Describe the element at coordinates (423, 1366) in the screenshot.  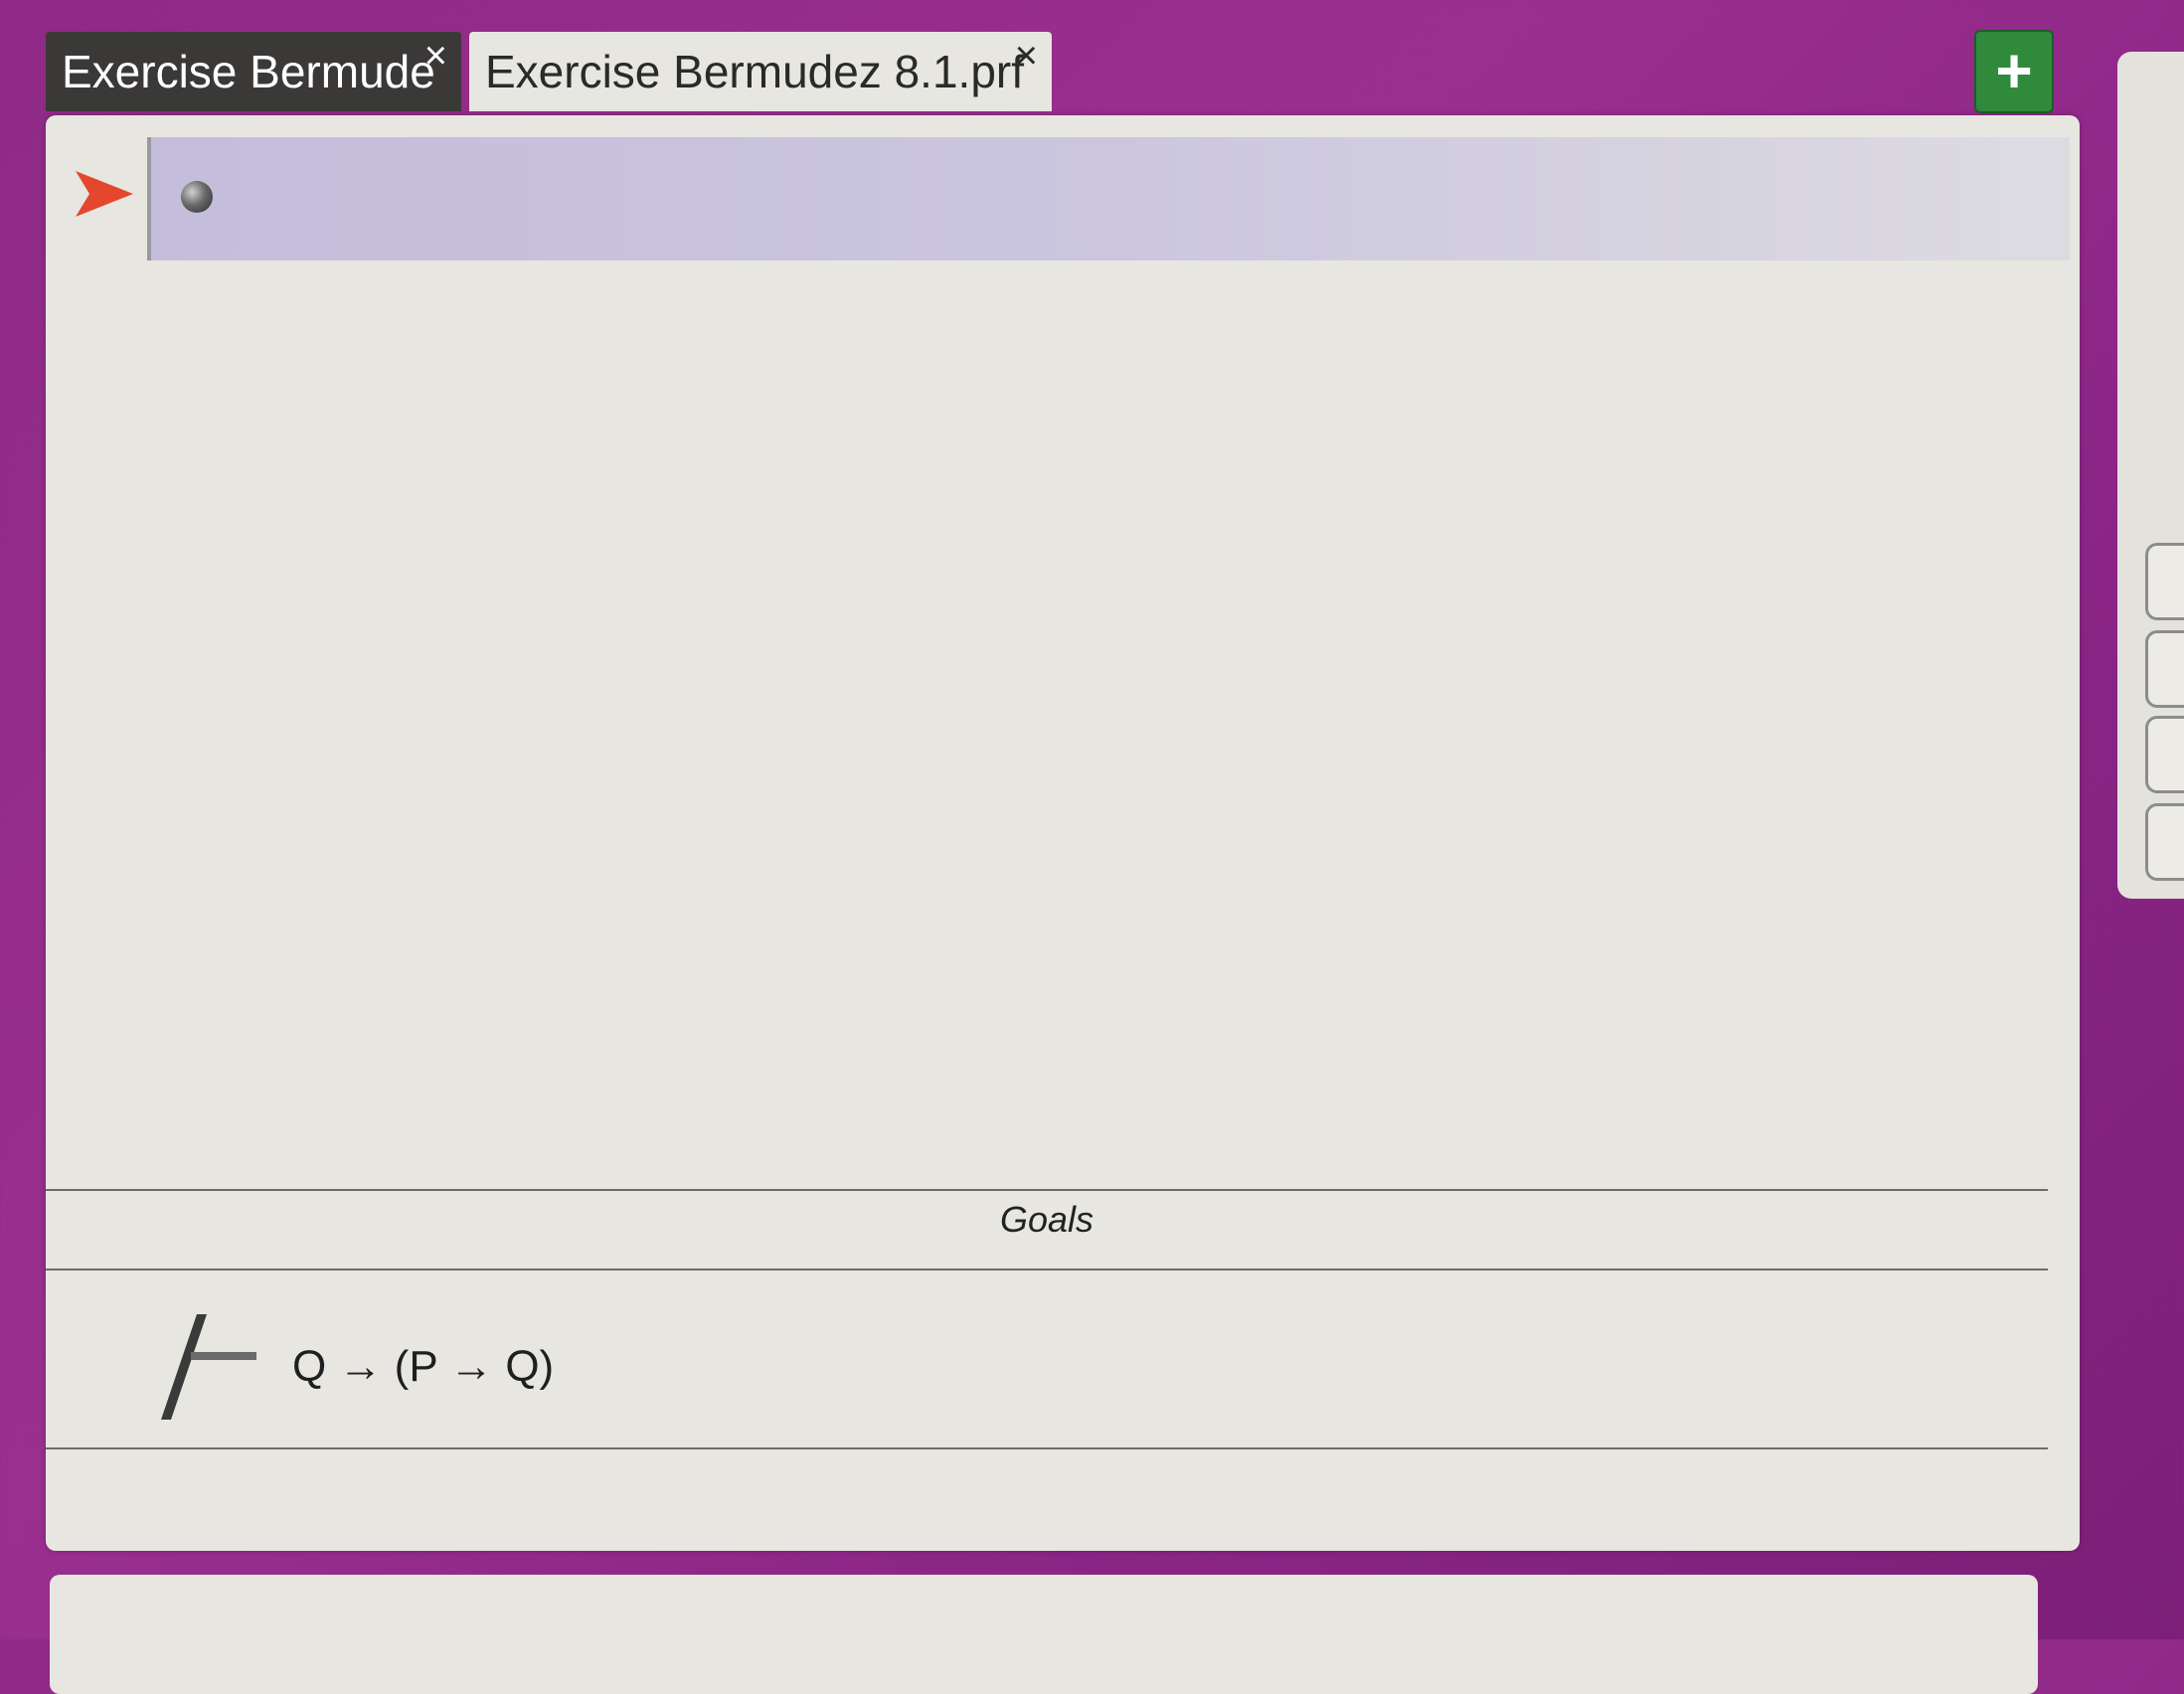
I see `goal-formula: Q → (P → Q)` at that location.